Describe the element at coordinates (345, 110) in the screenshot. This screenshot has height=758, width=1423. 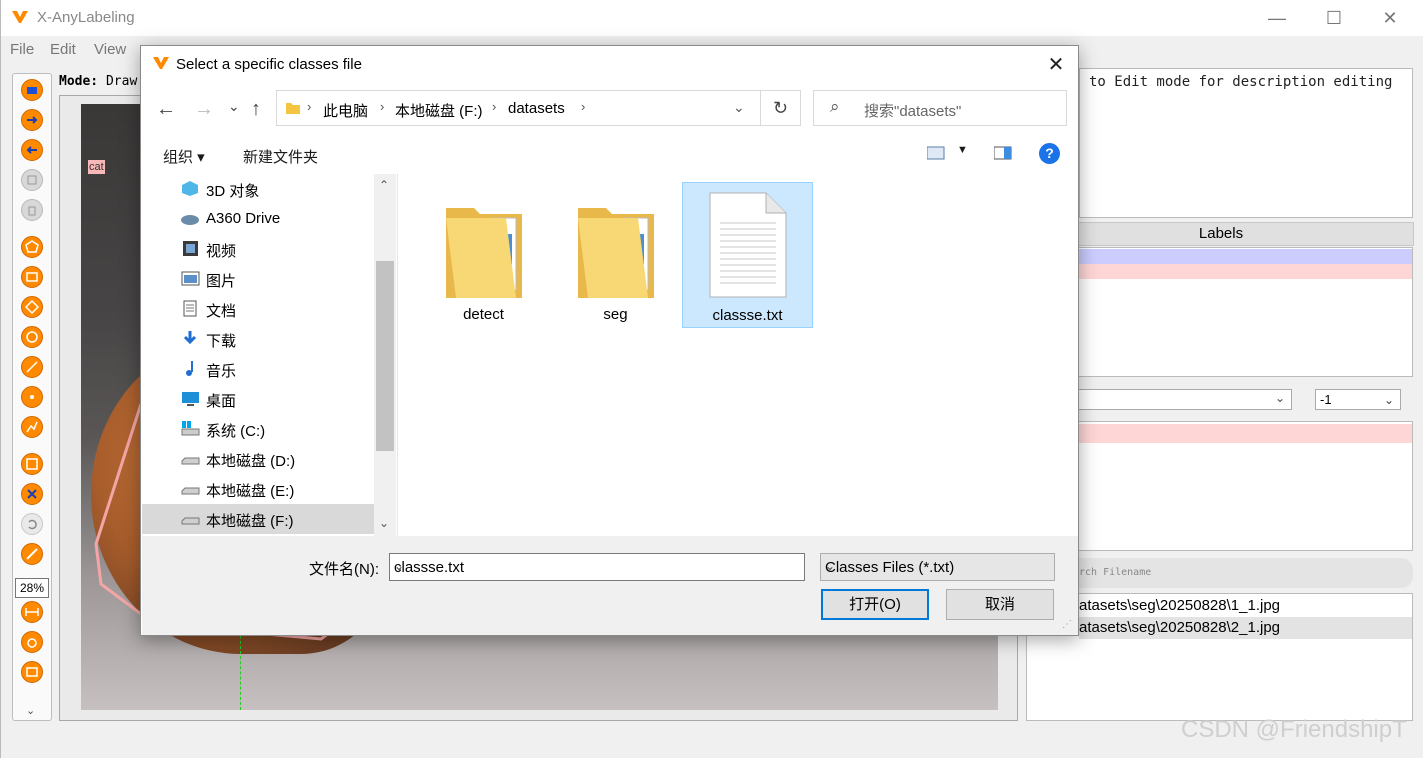
I see `breadcrumb-this-pc: 此电脑` at that location.